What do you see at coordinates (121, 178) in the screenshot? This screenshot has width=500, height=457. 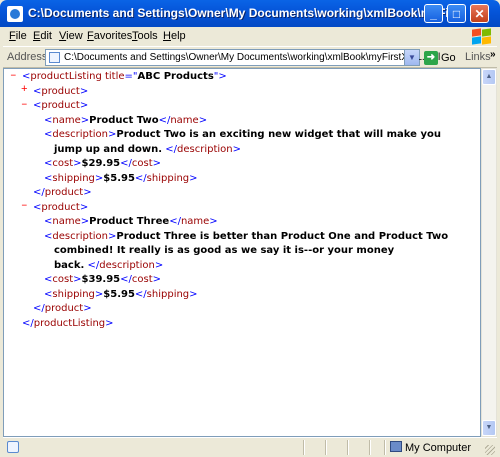 I see `product-2-shipping: <shipping>$5.95</shipping>` at bounding box center [121, 178].